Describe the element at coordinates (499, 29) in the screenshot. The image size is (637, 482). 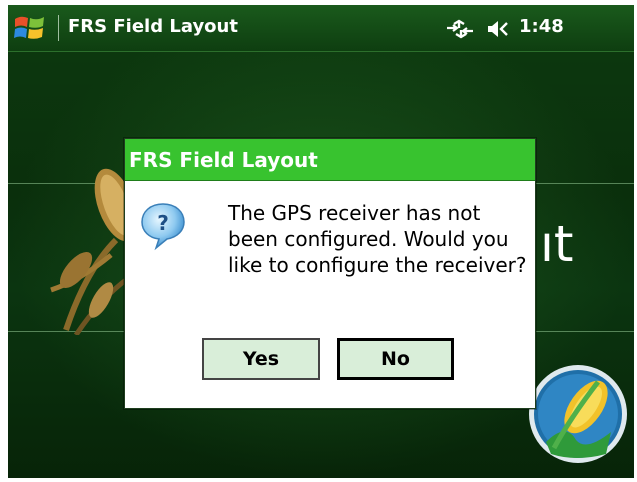
I see `volume-icon` at that location.